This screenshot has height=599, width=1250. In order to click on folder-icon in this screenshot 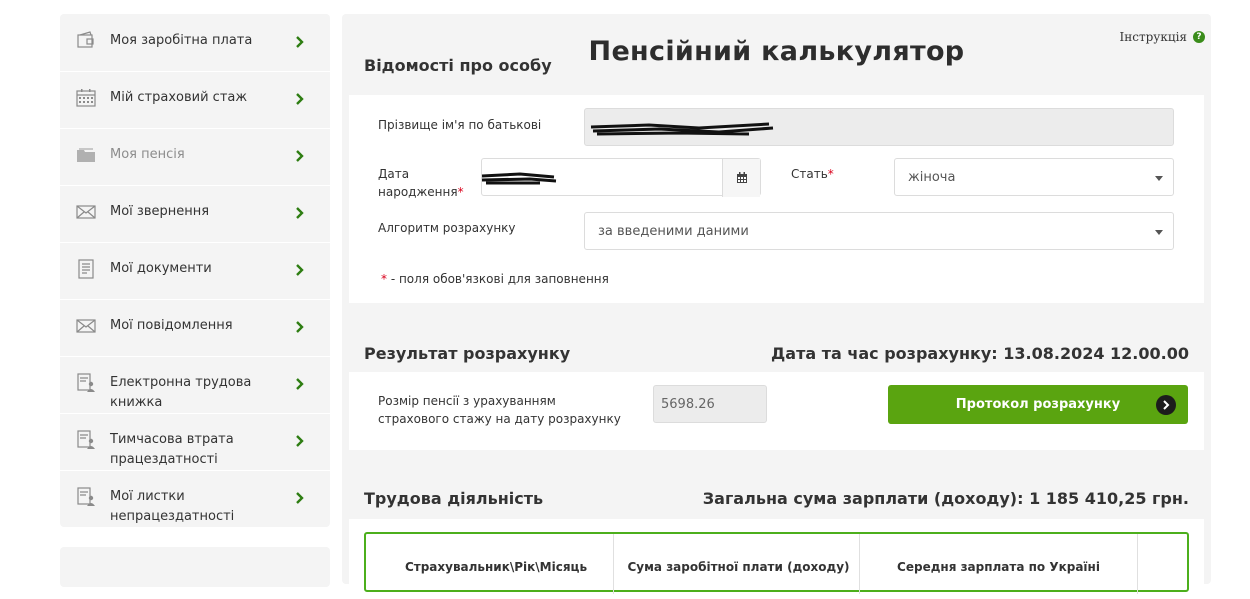, I will do `click(86, 155)`.